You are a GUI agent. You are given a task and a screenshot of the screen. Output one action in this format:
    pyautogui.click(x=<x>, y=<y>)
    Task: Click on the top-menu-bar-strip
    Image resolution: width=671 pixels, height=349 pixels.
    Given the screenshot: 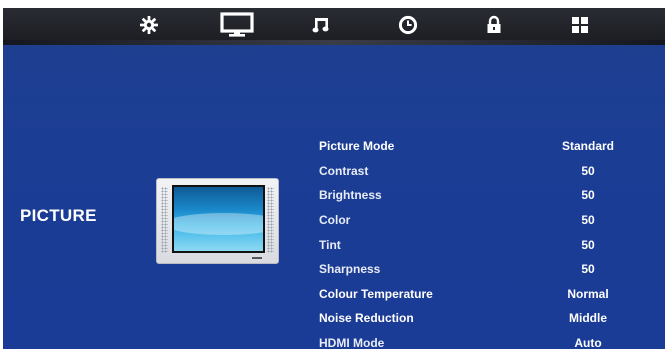 What is the action you would take?
    pyautogui.click(x=334, y=42)
    